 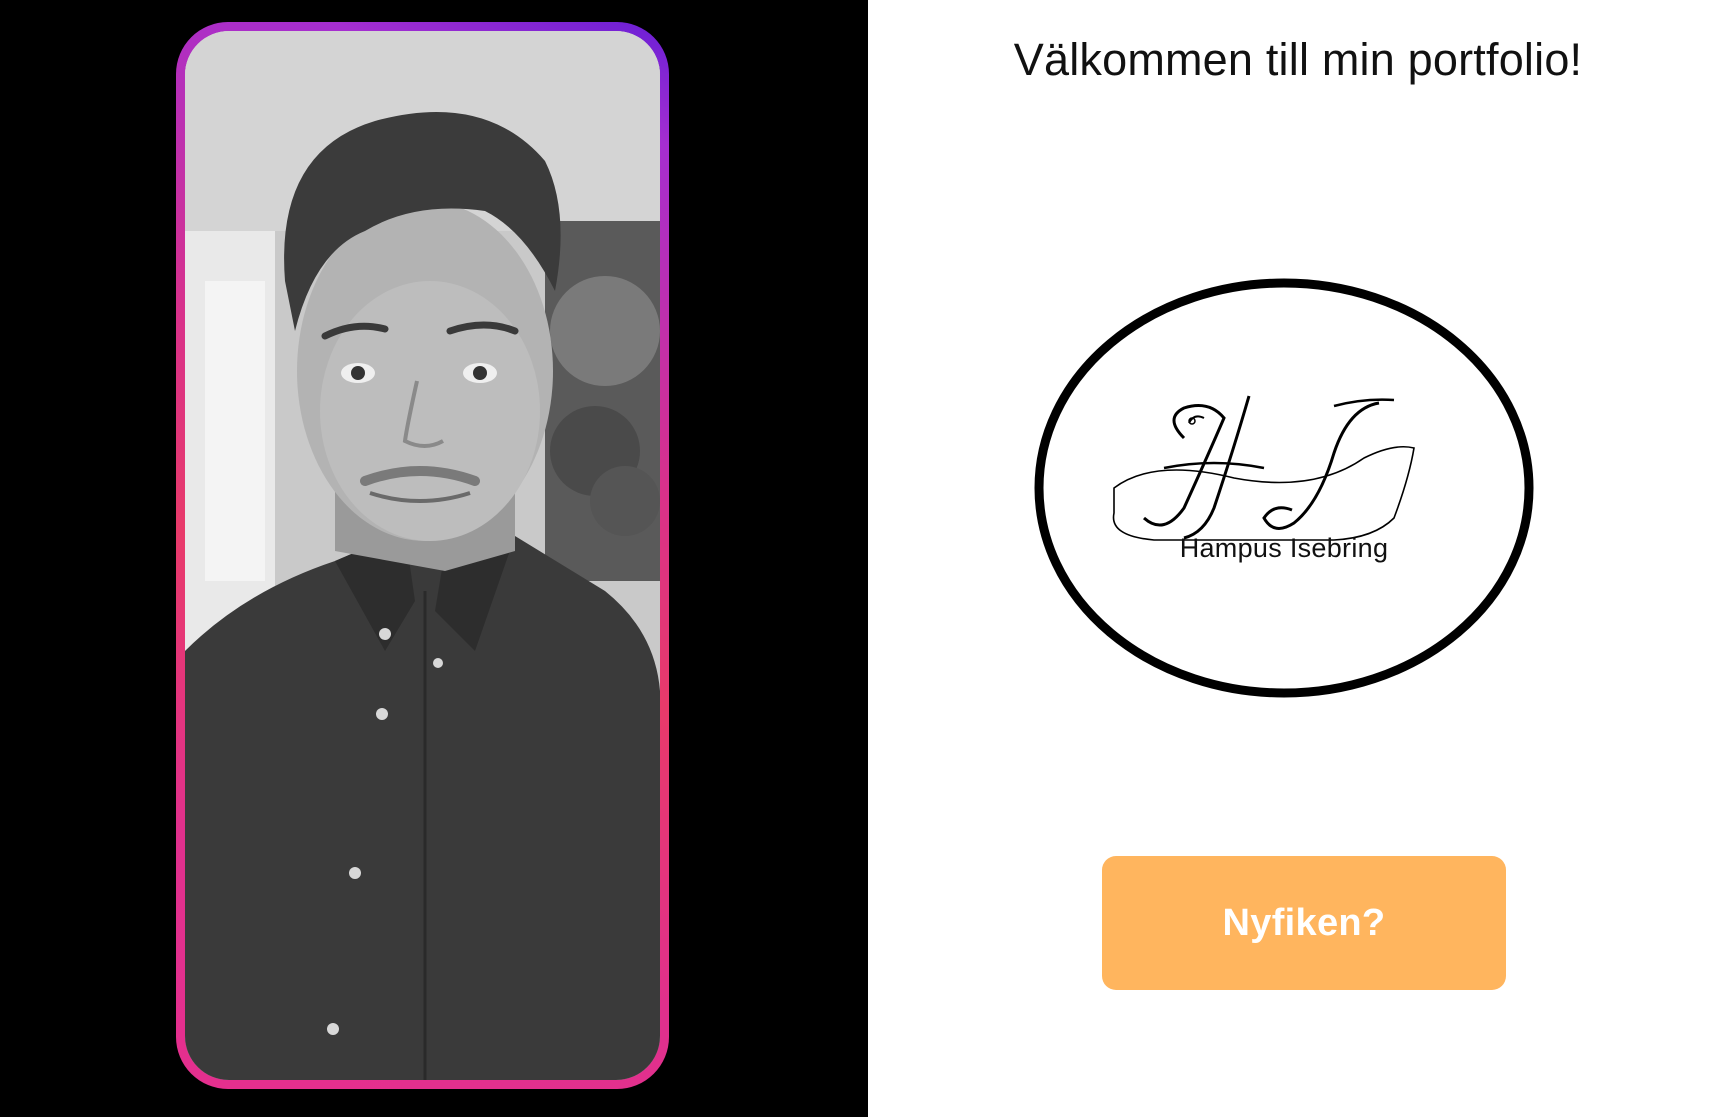 I want to click on logo-emblem, so click(x=1284, y=488).